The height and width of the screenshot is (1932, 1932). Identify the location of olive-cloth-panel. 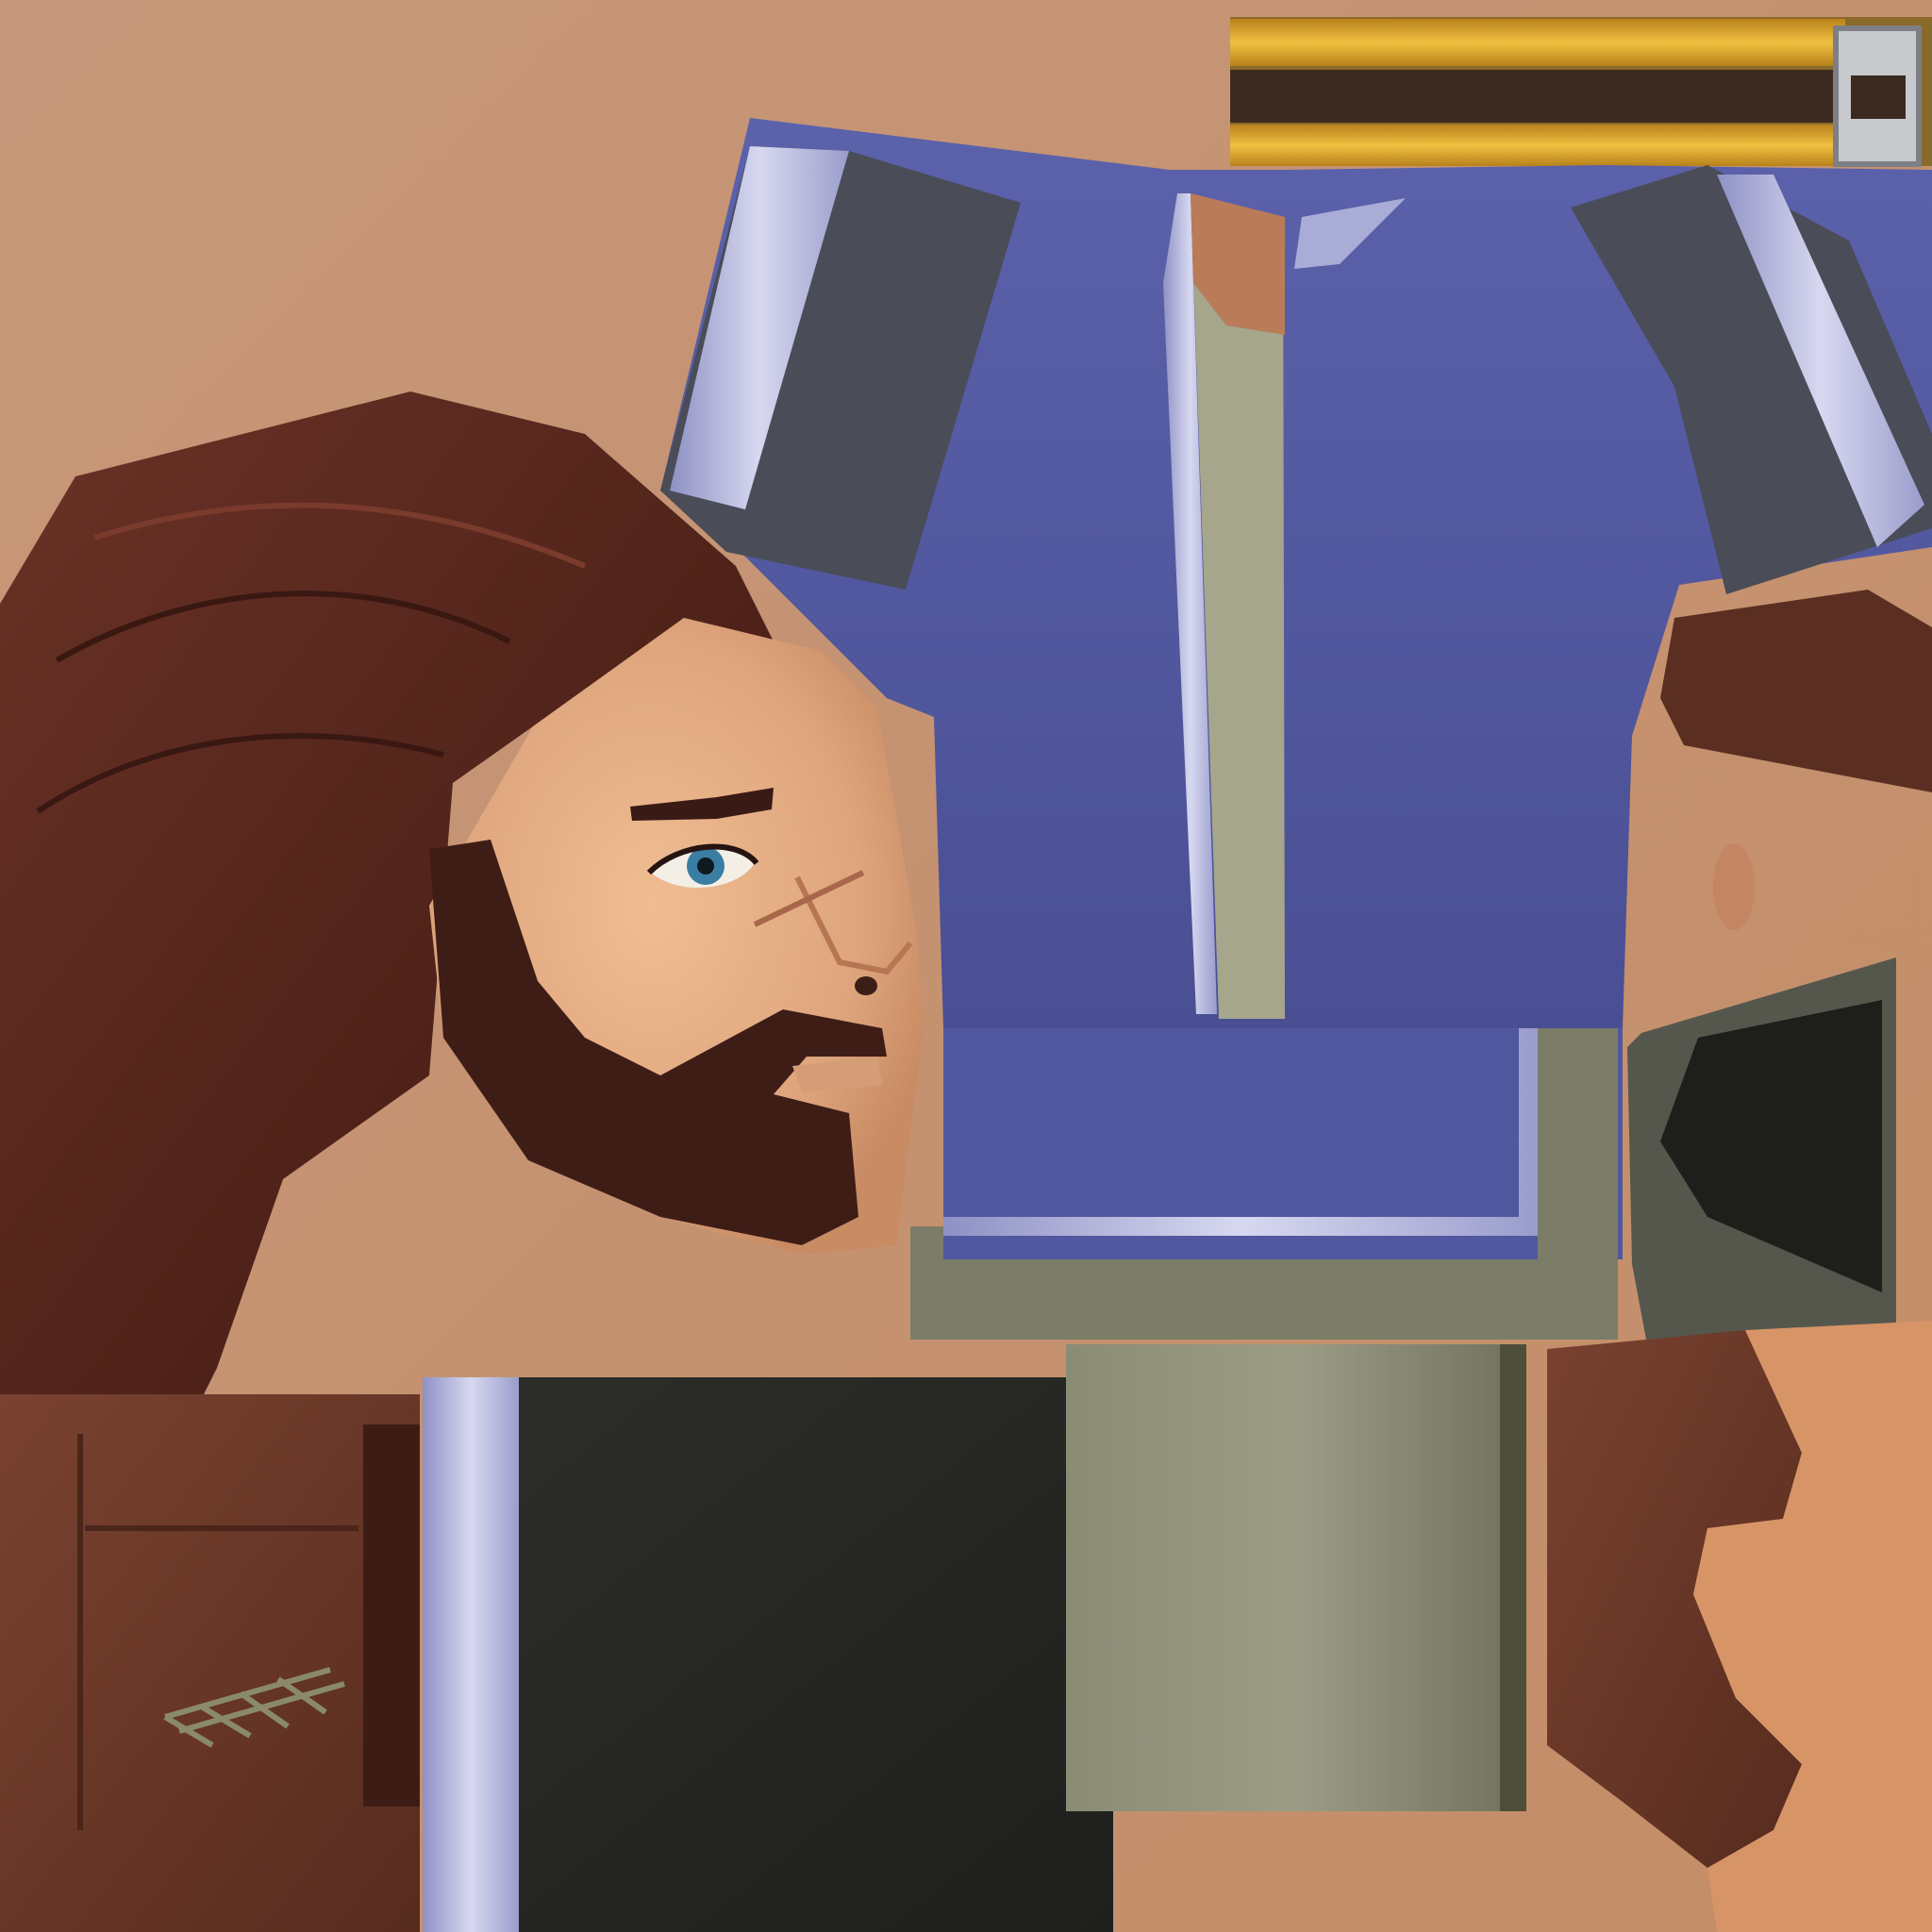
(1296, 1577).